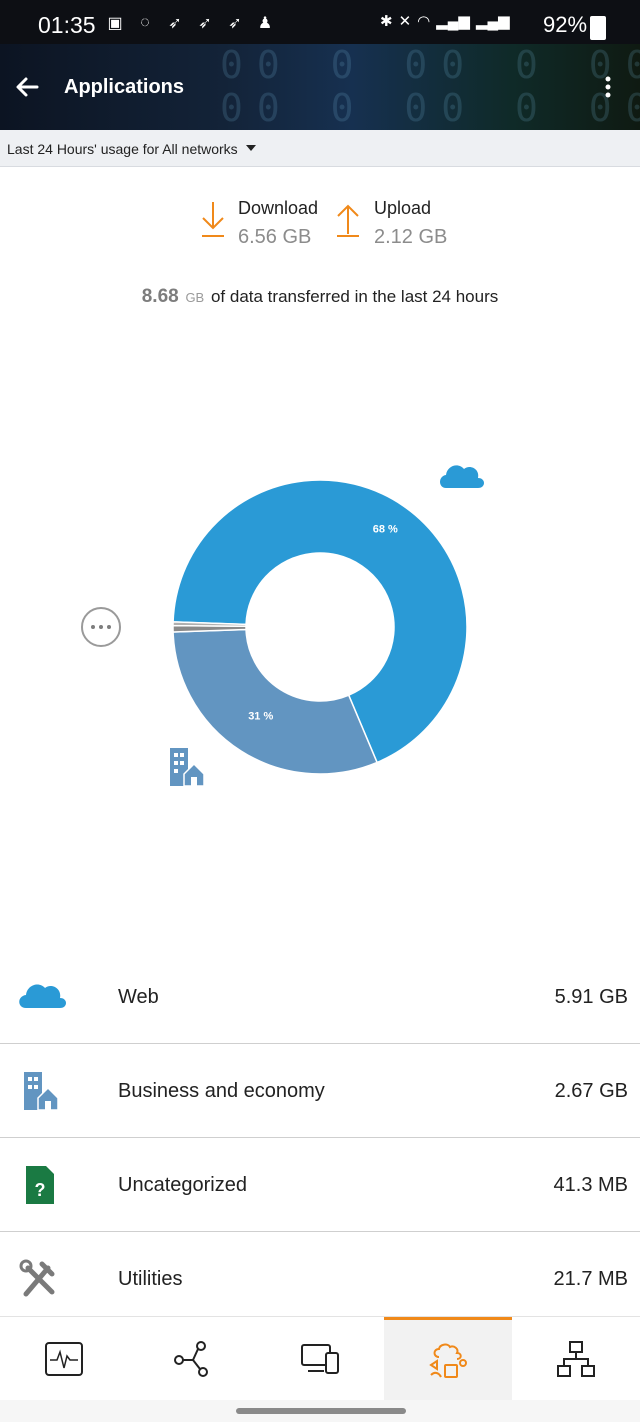  What do you see at coordinates (424, 21) in the screenshot?
I see `wifi-icon: ◠` at bounding box center [424, 21].